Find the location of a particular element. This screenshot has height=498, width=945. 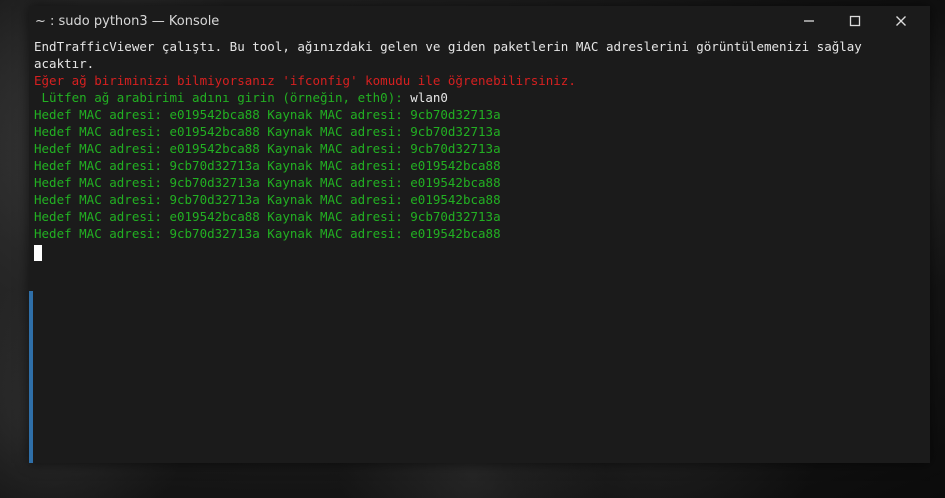

close-button is located at coordinates (901, 21).